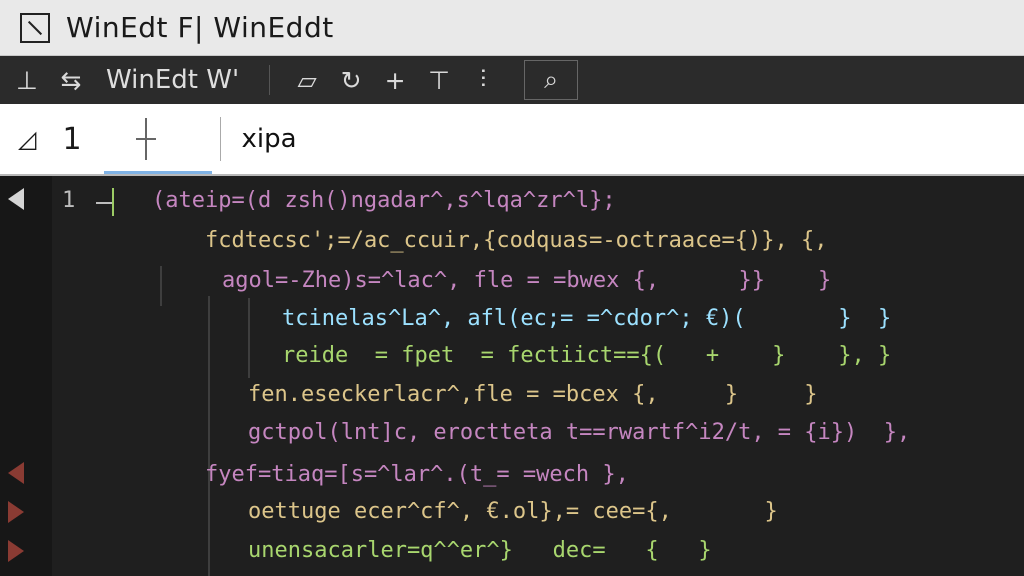 The image size is (1024, 576). Describe the element at coordinates (158, 172) in the screenshot. I see `active-underline` at that location.